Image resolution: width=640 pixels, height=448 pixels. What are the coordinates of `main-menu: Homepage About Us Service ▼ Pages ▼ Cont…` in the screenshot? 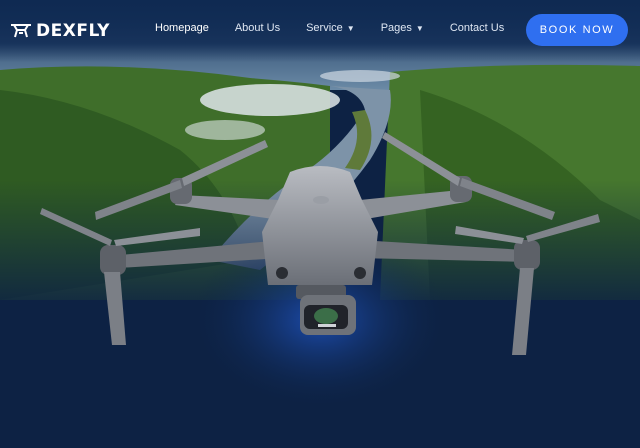 It's located at (327, 28).